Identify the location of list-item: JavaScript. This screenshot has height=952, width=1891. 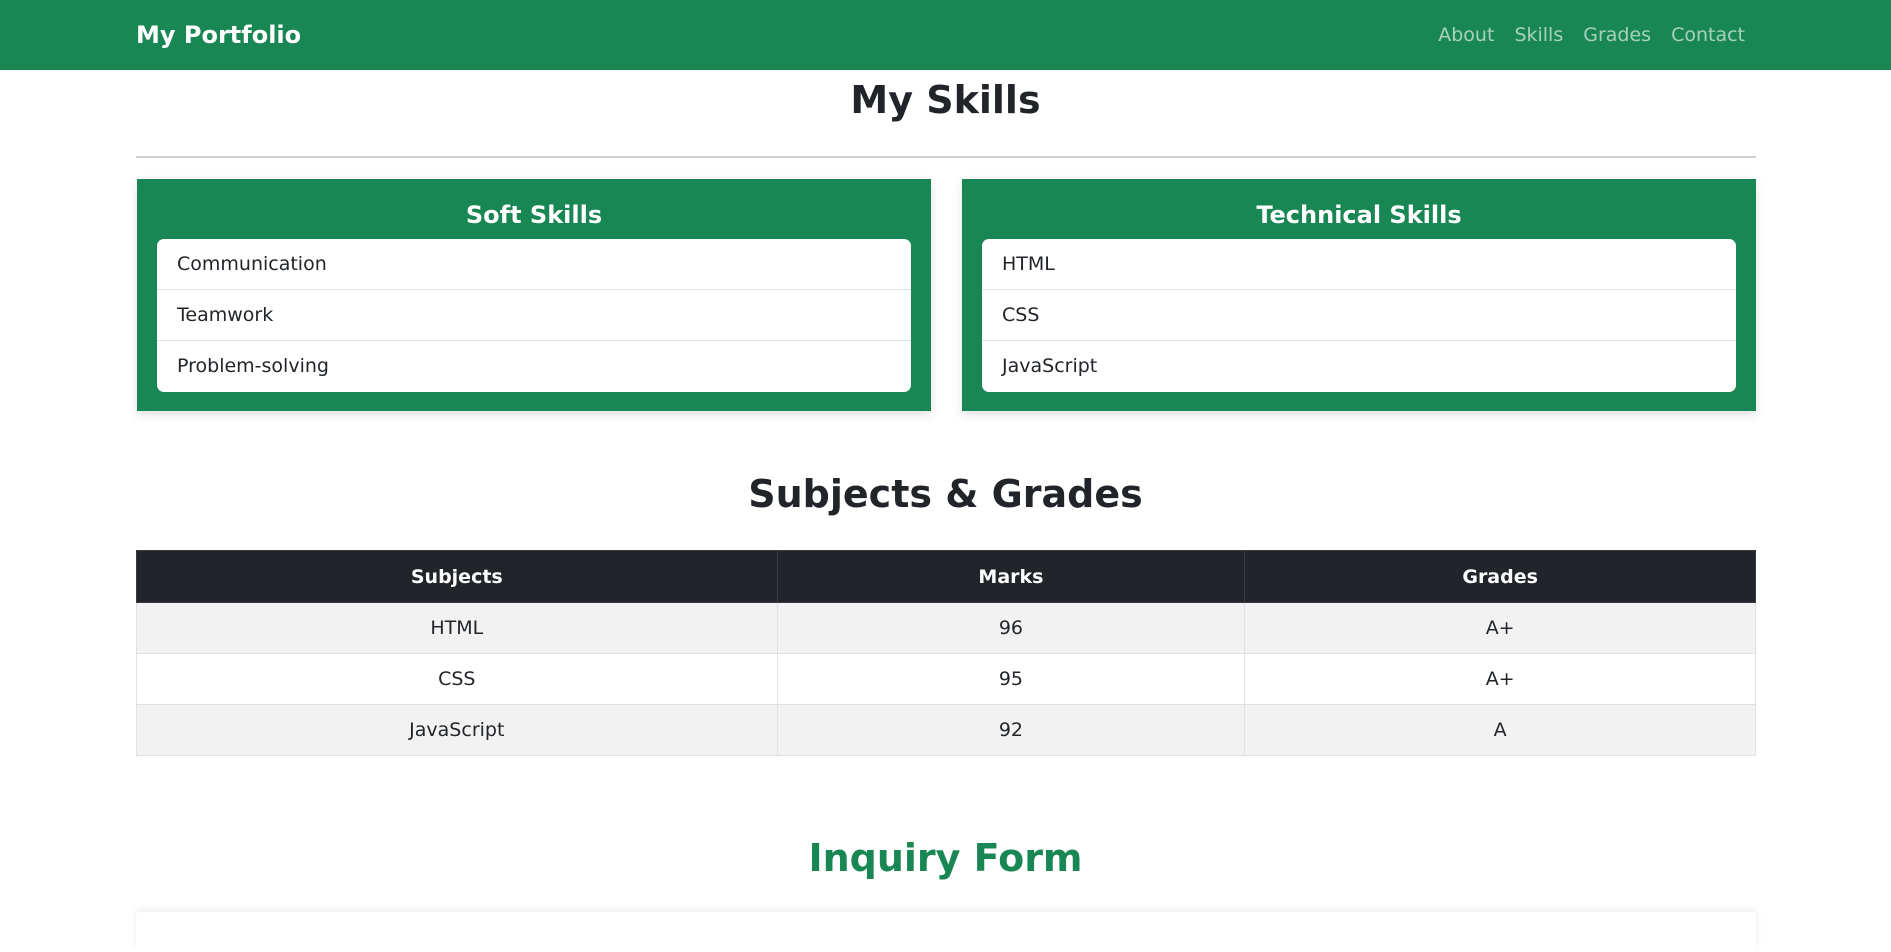
(1050, 366).